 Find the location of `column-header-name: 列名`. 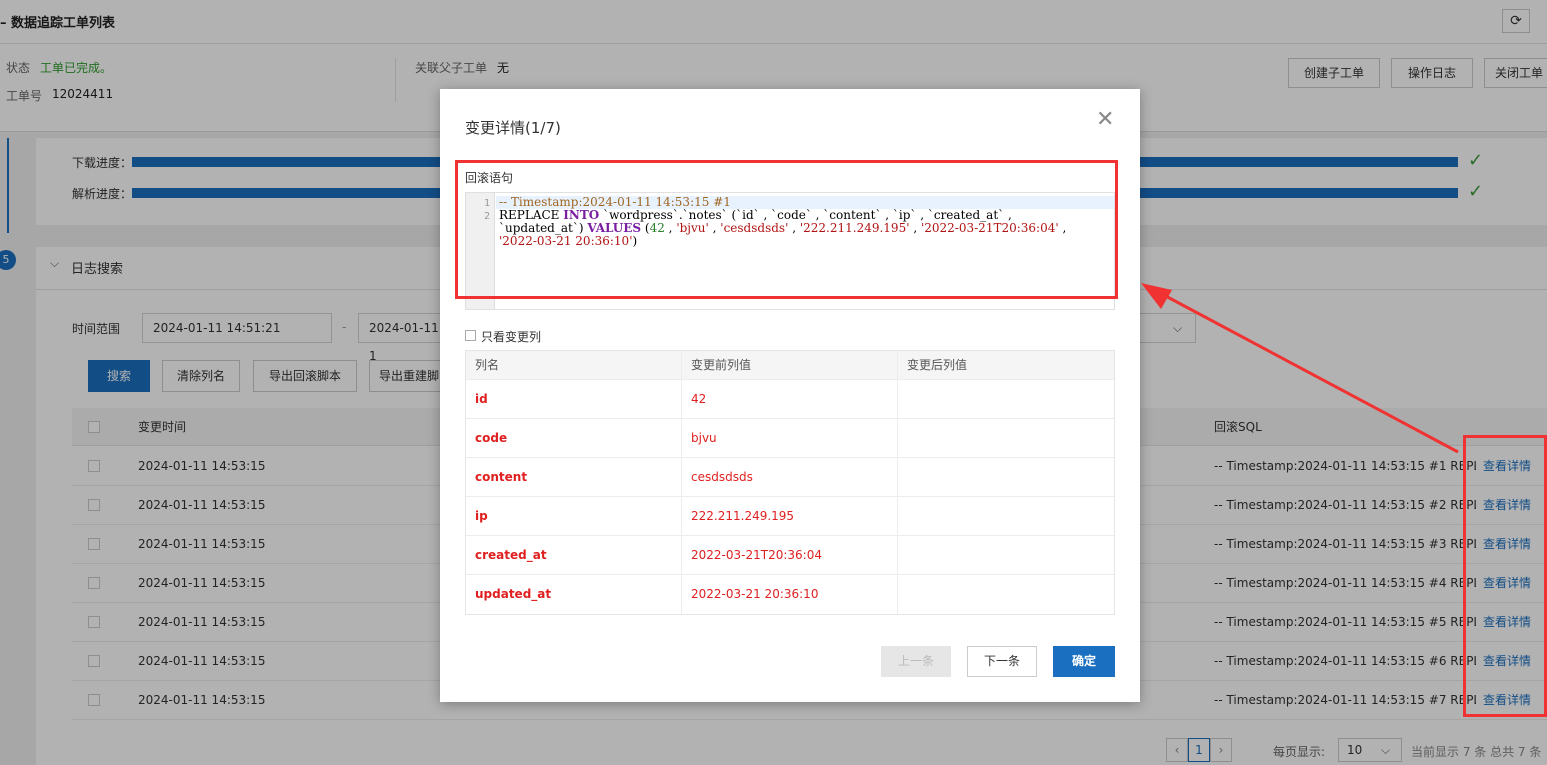

column-header-name: 列名 is located at coordinates (574, 365).